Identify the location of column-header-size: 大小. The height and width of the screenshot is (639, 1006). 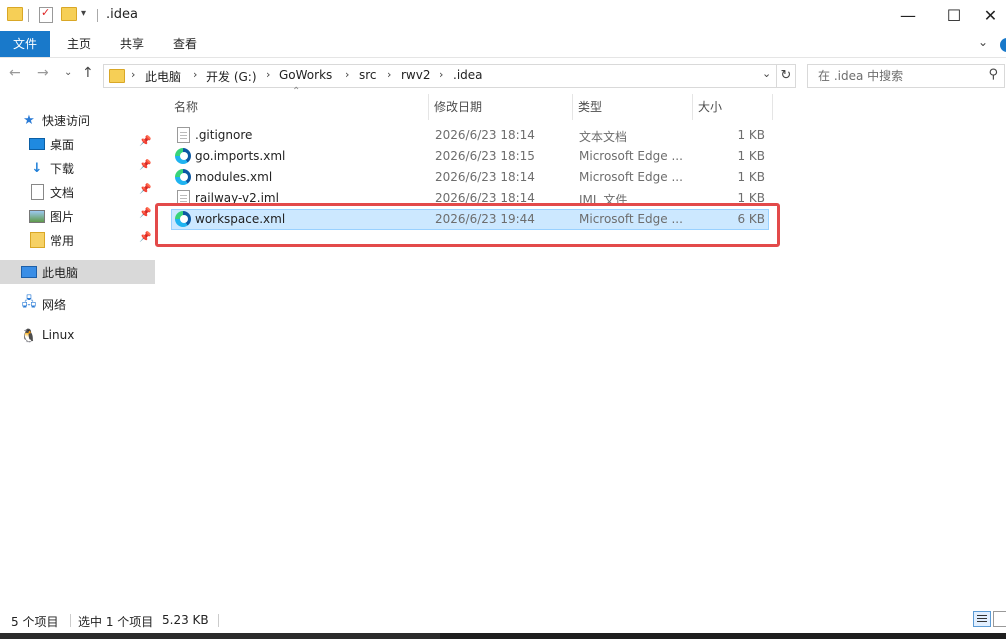
(732, 107).